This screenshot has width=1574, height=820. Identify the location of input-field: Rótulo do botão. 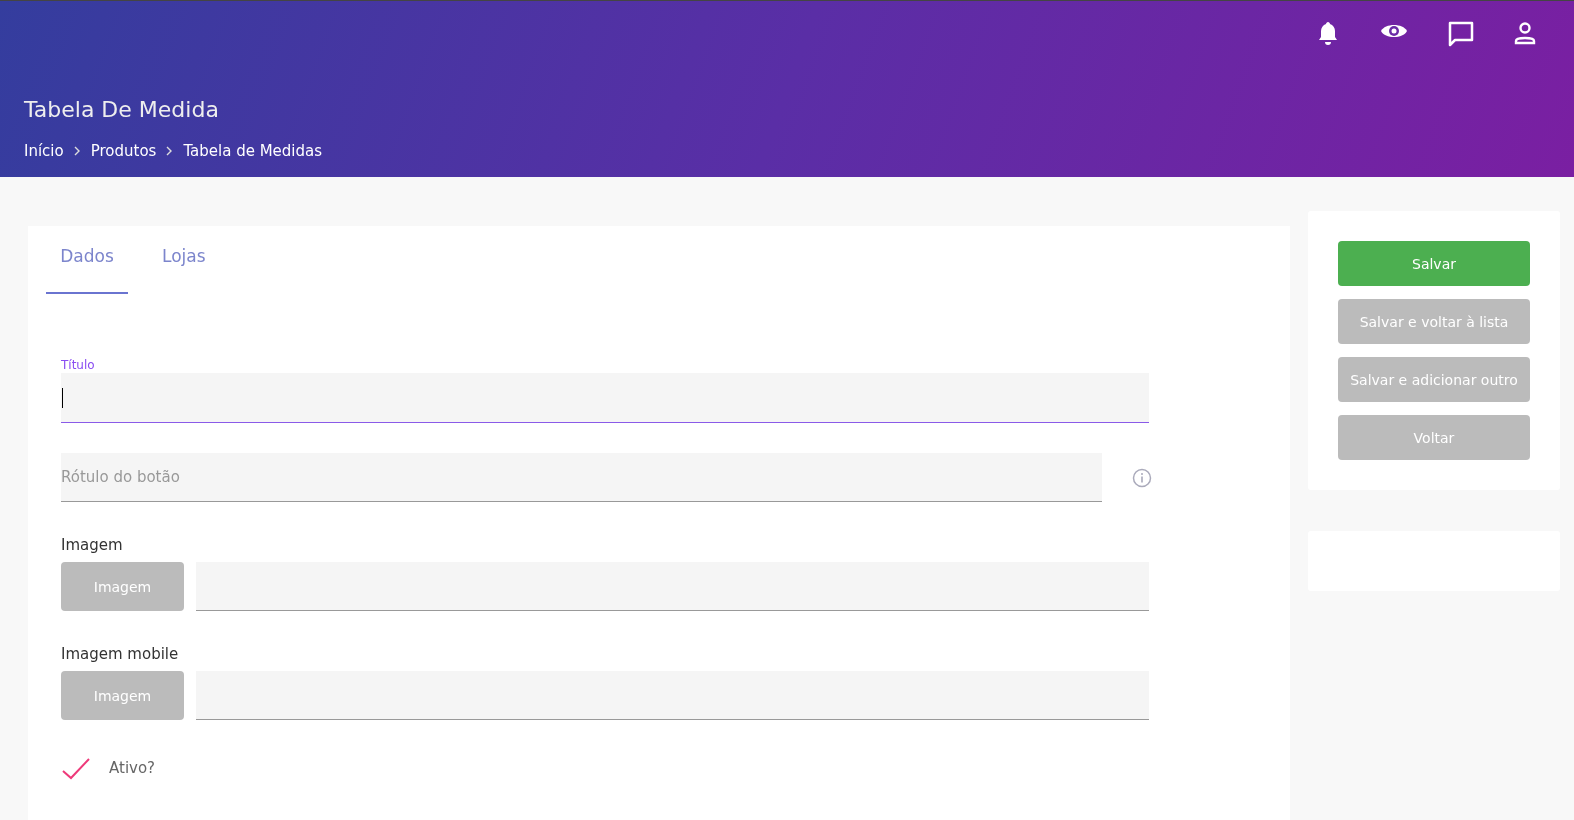
(581, 477).